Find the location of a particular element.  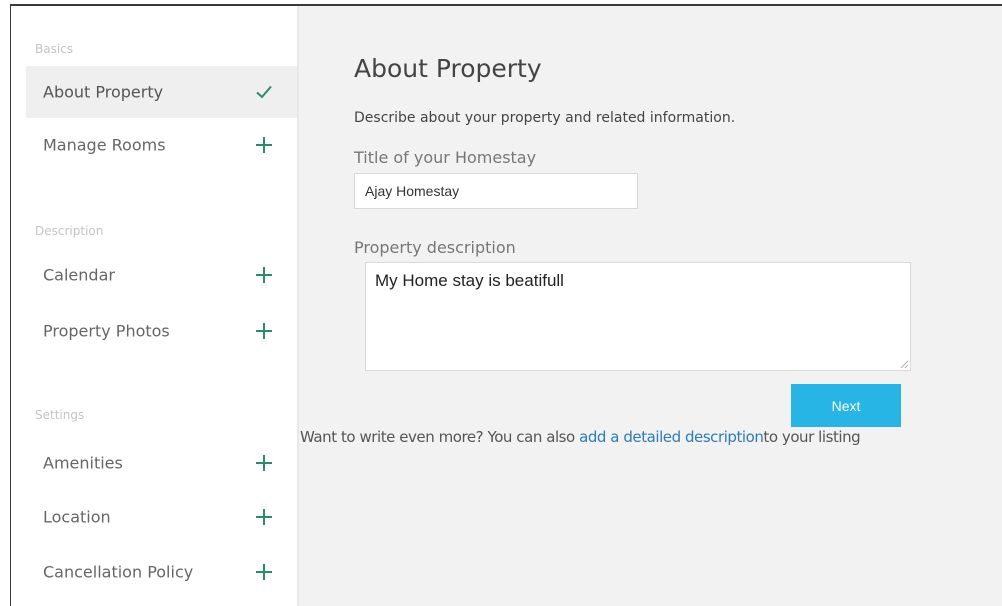

sidebar-item-label: Location is located at coordinates (77, 517).